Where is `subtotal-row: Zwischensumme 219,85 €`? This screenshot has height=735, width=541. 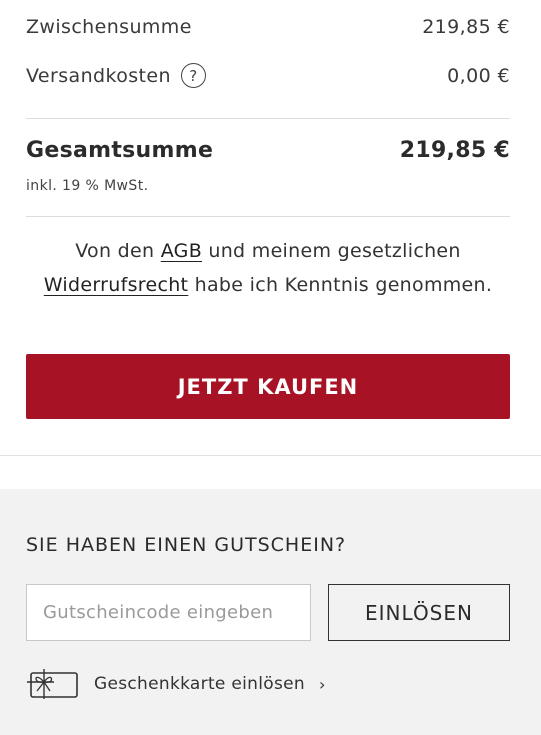 subtotal-row: Zwischensumme 219,85 € is located at coordinates (268, 27).